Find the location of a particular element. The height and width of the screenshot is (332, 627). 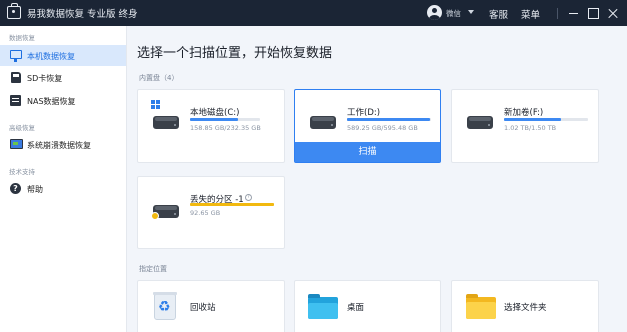

sidebar-section-advanced: 高级恢复 is located at coordinates (22, 128).